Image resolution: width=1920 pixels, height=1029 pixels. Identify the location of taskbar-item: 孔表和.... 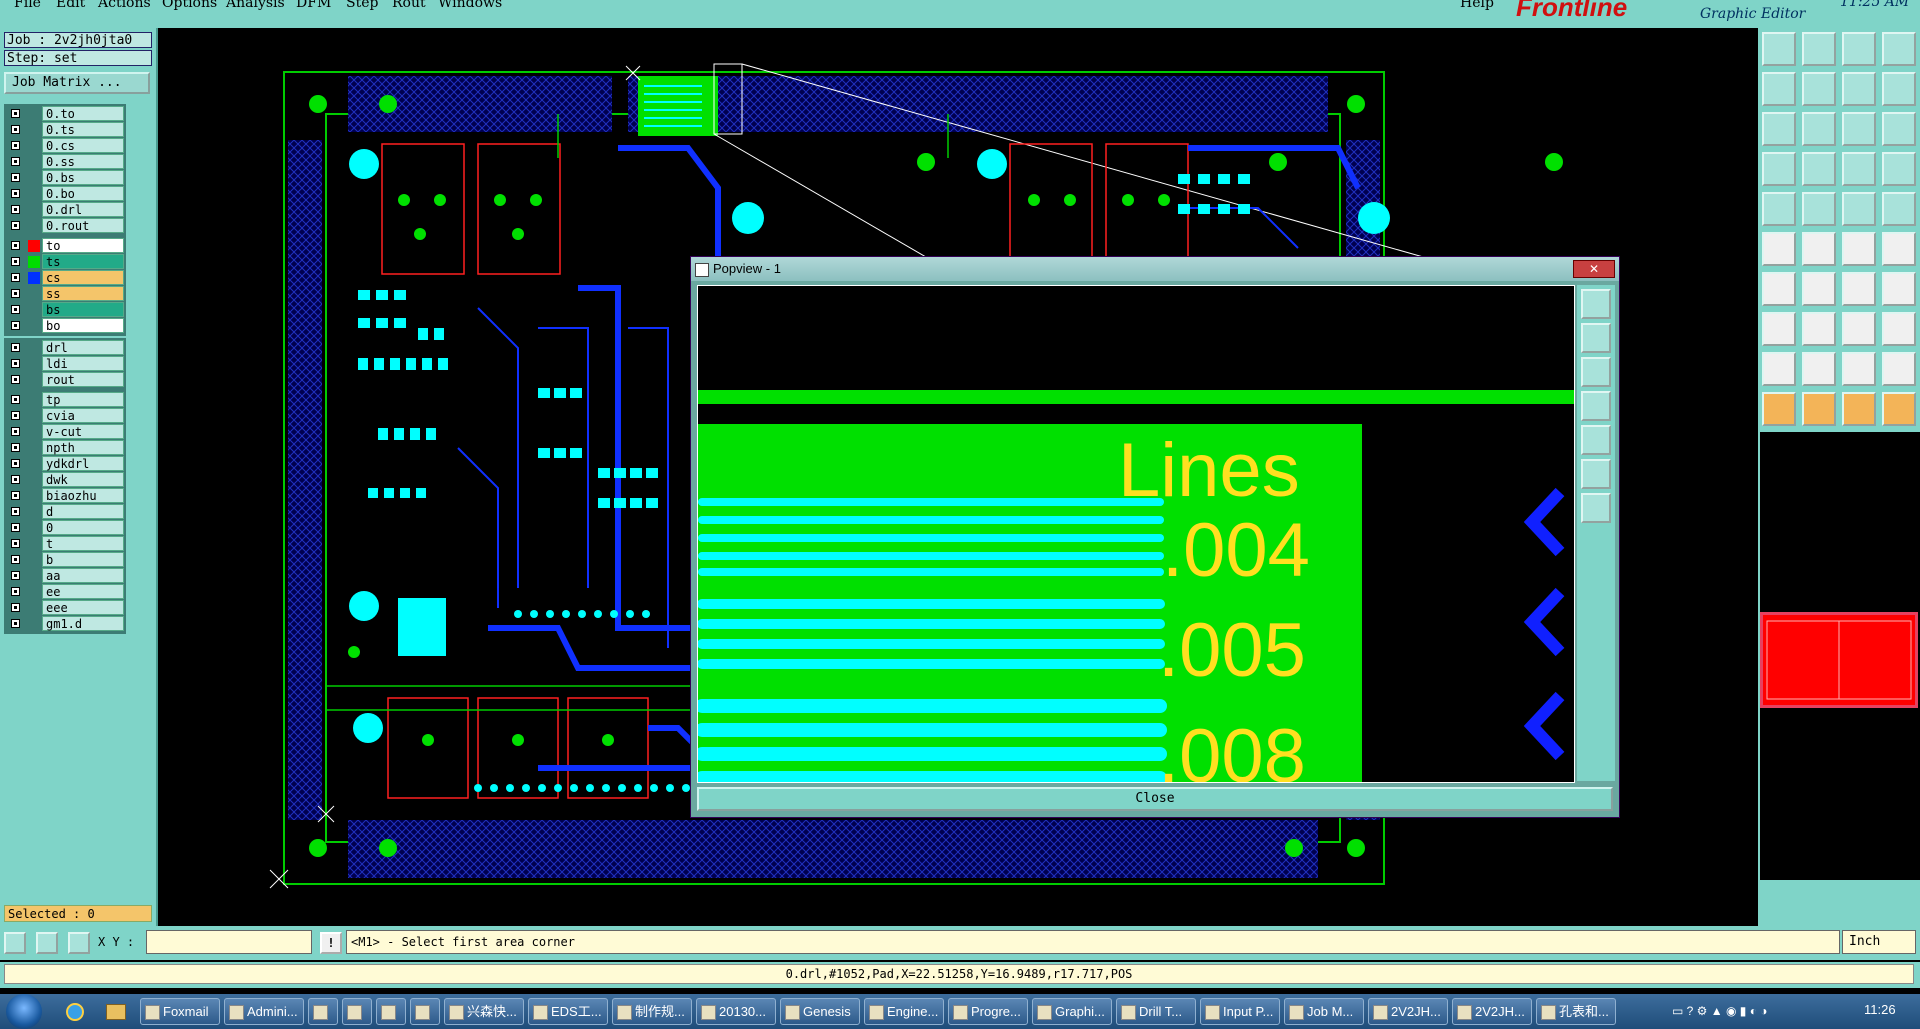
(1576, 1011).